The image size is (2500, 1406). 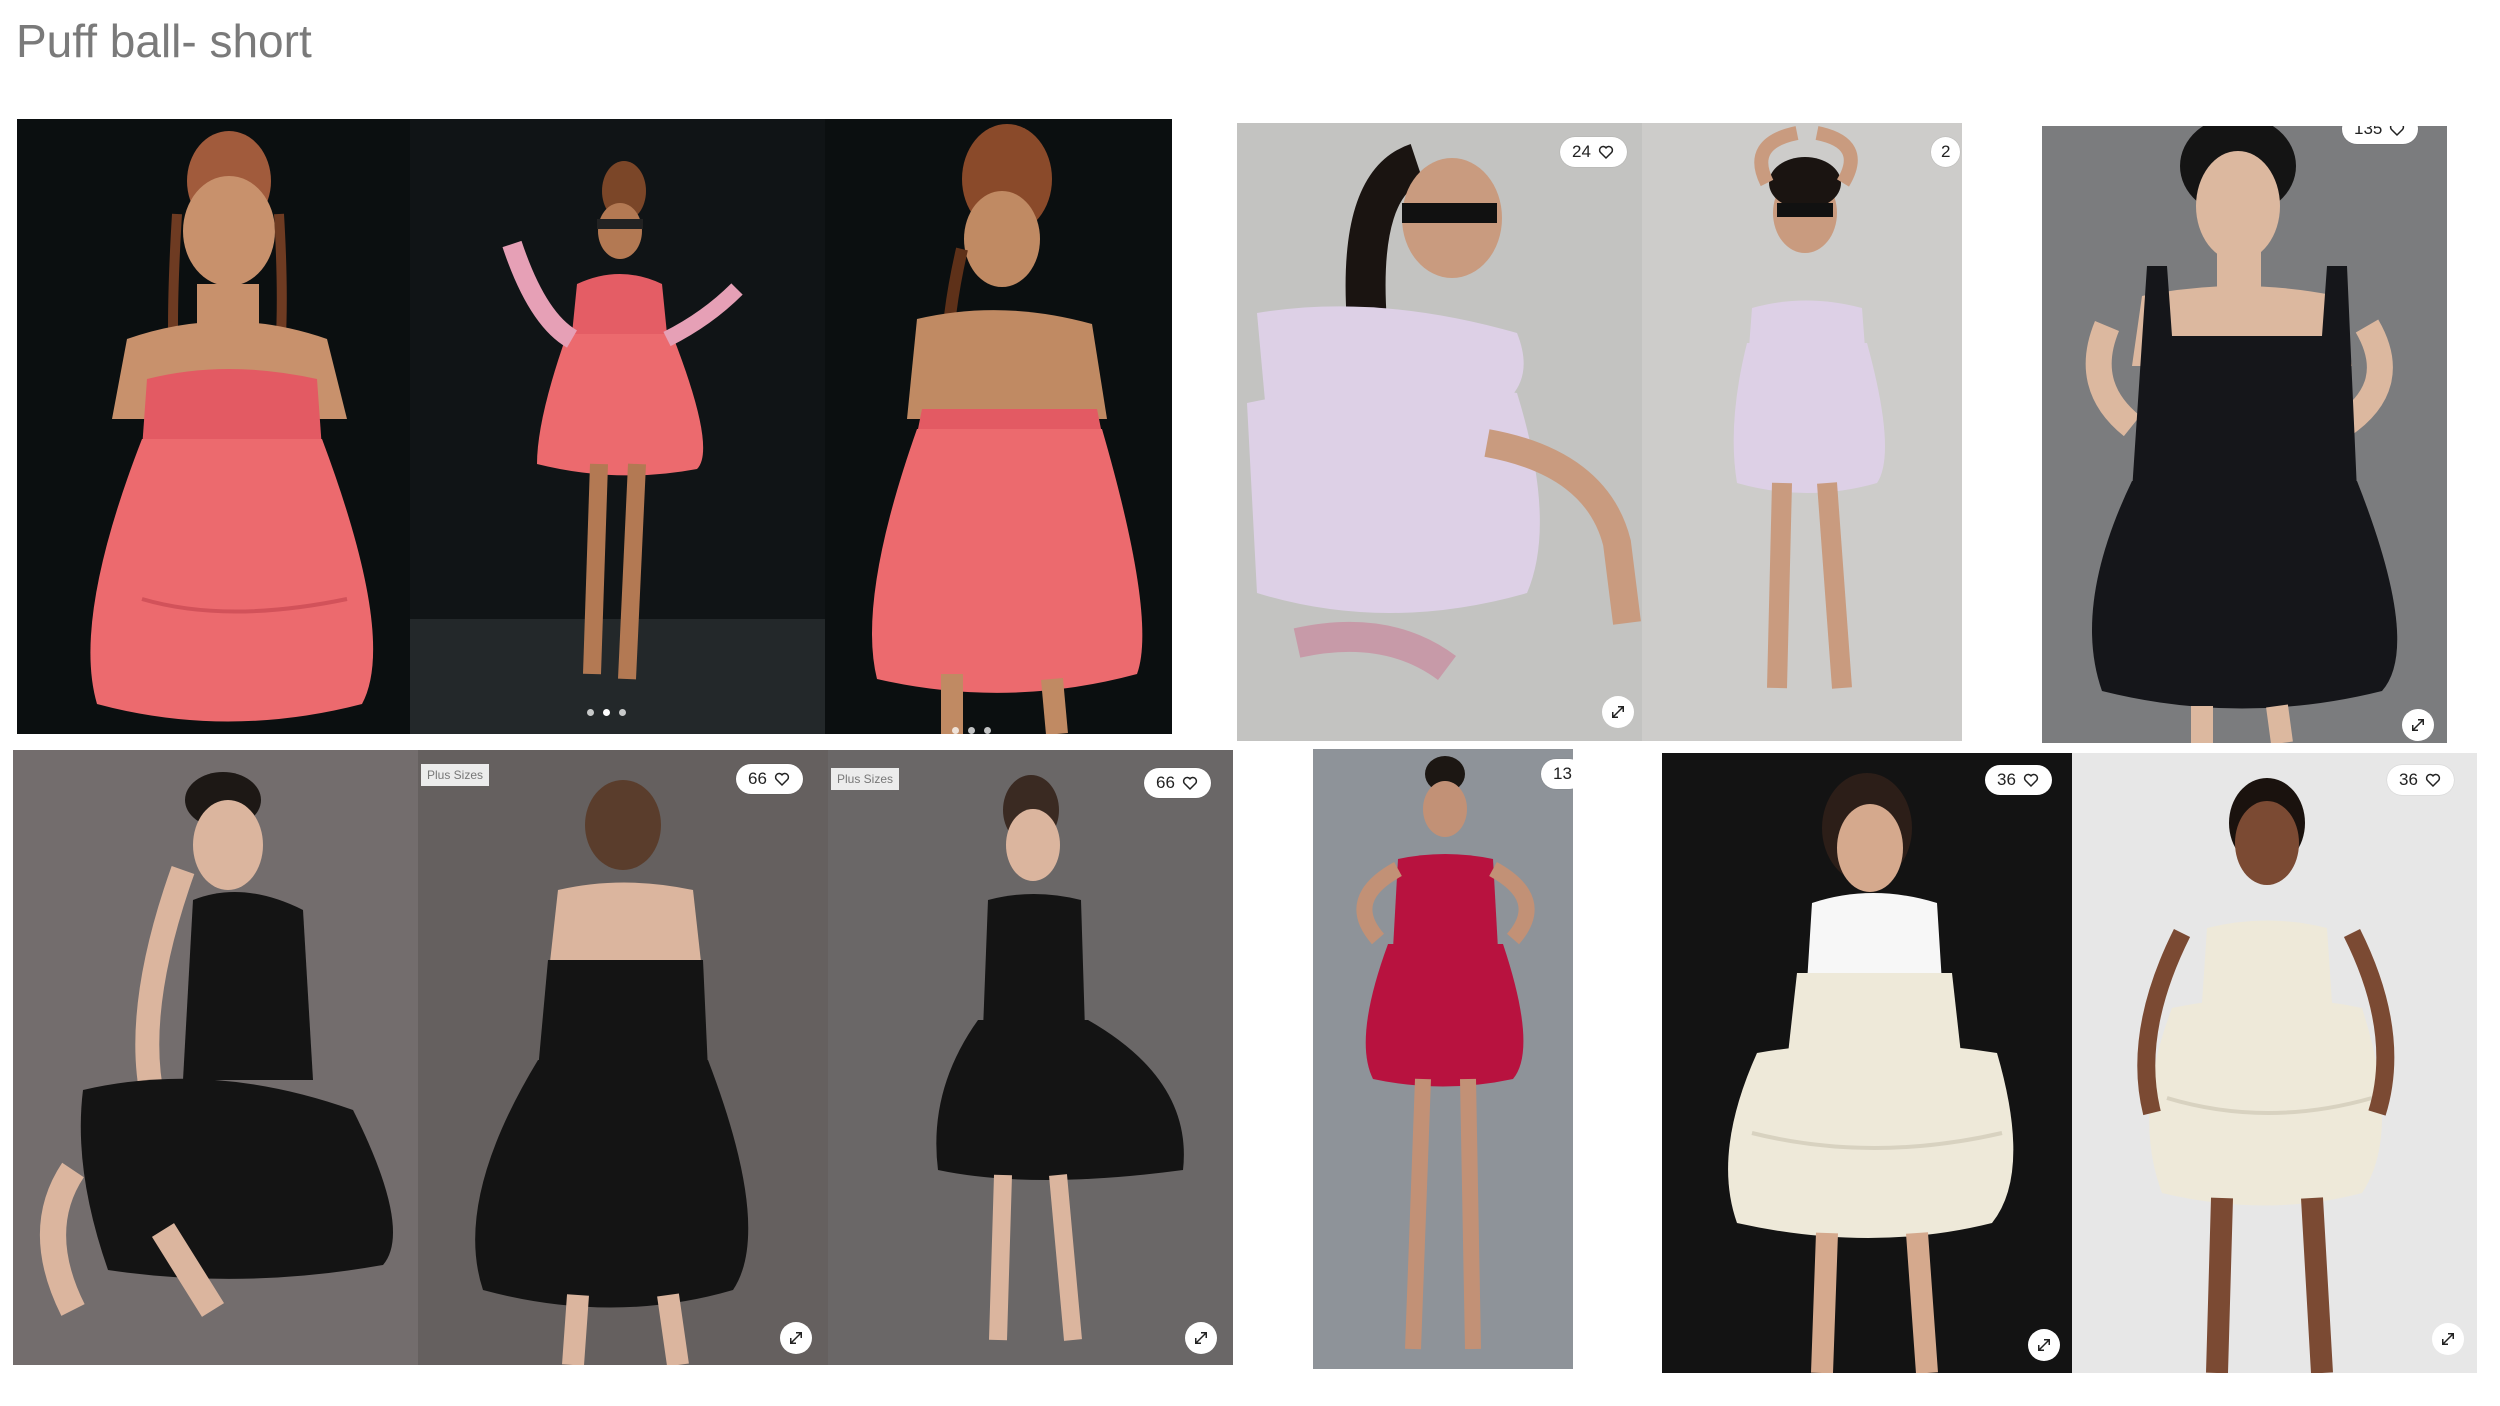 I want to click on like-count: 36, so click(x=2006, y=779).